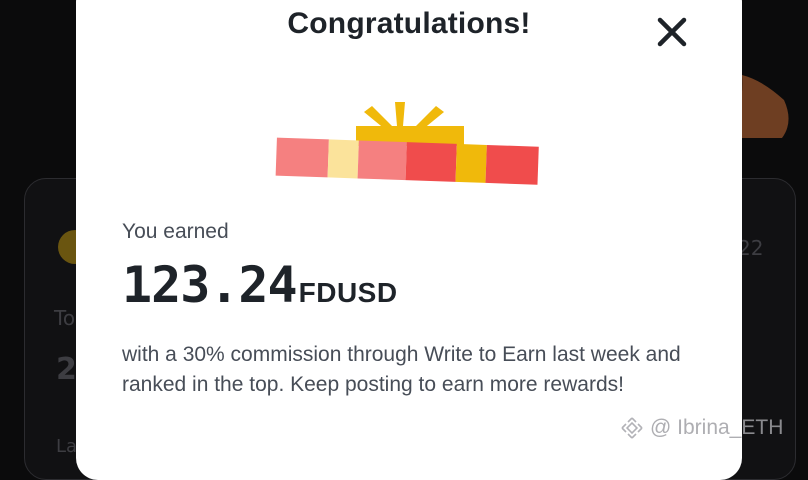 This screenshot has height=480, width=808. I want to click on currency-label: FDUSD, so click(348, 292).